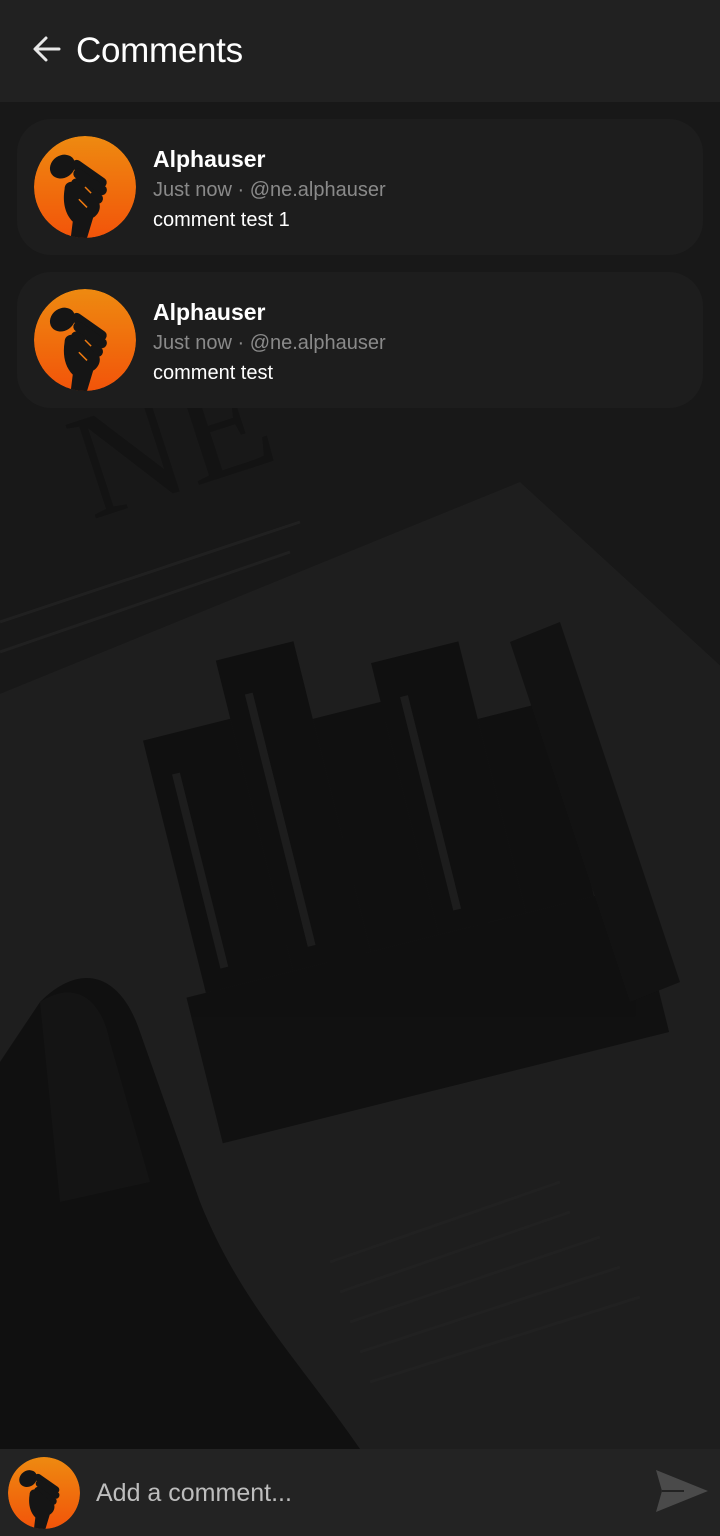 Image resolution: width=720 pixels, height=1536 pixels. I want to click on arrow-left-icon, so click(47, 51).